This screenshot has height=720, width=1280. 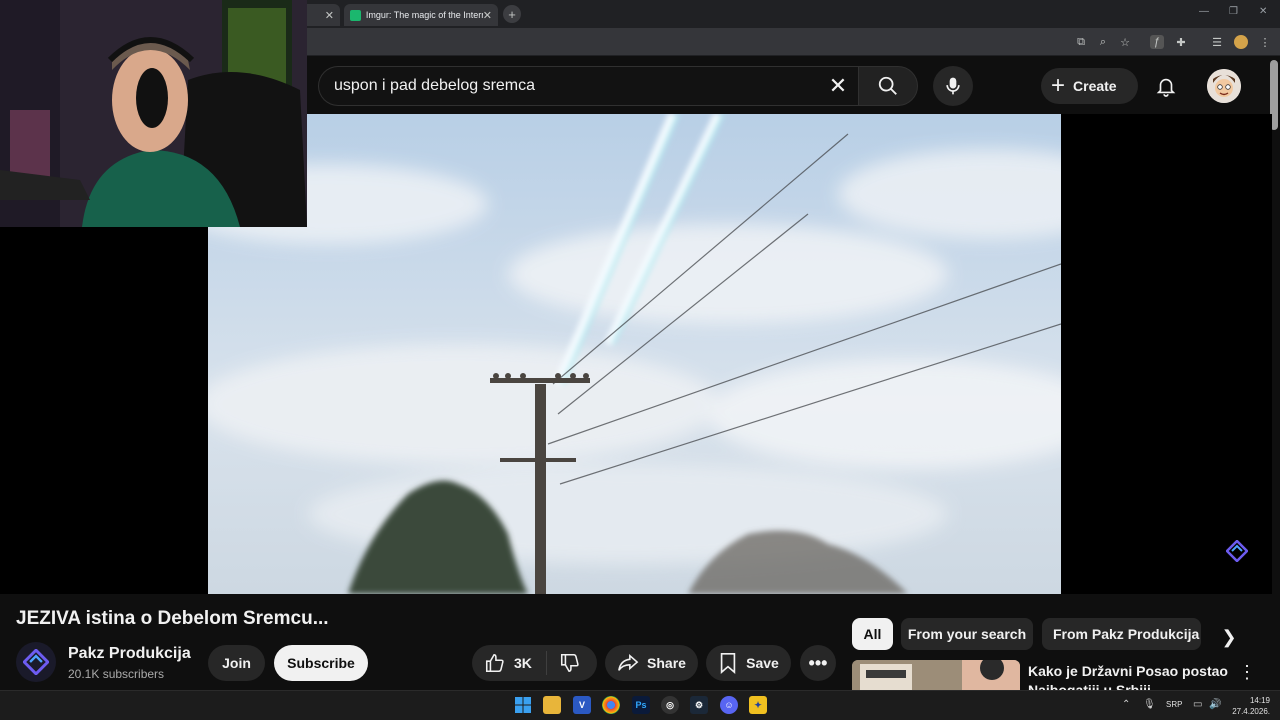 What do you see at coordinates (153, 113) in the screenshot?
I see `webcam-overlay` at bounding box center [153, 113].